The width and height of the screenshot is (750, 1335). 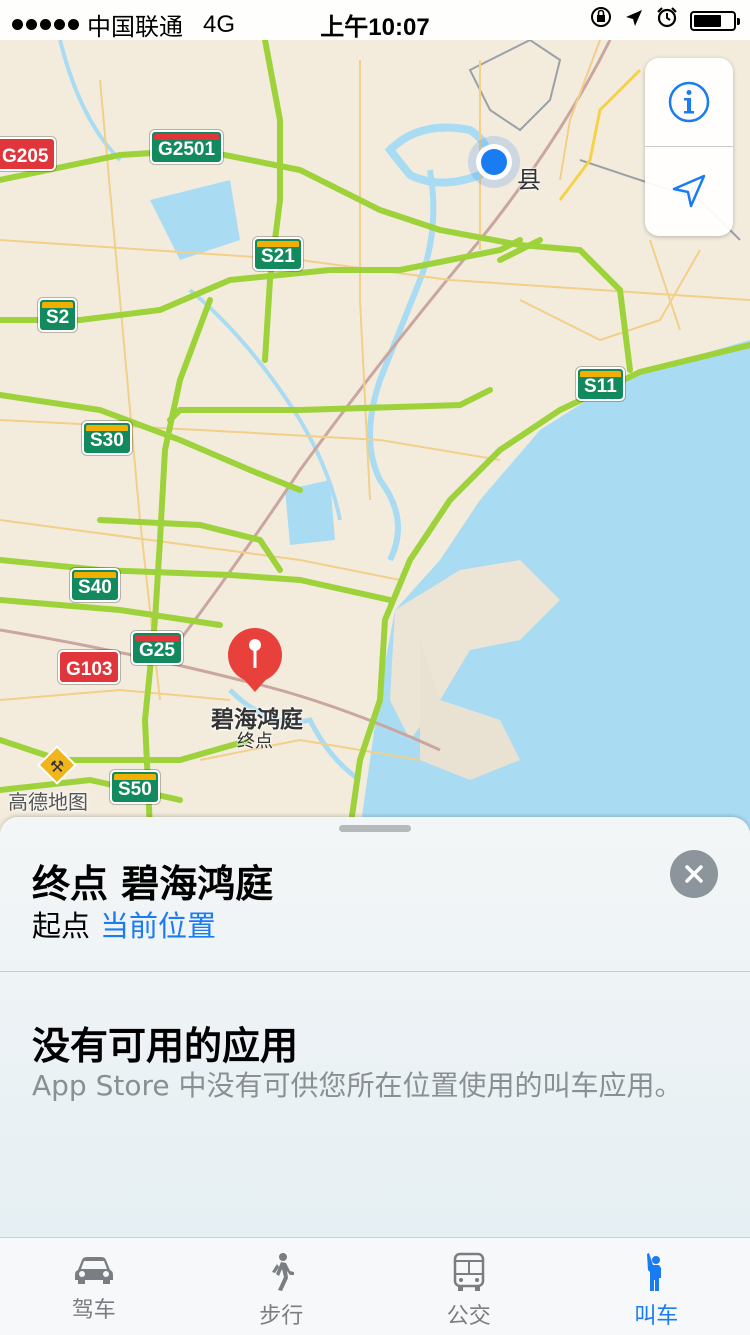 I want to click on road-shield-s30: S30, so click(x=107, y=438).